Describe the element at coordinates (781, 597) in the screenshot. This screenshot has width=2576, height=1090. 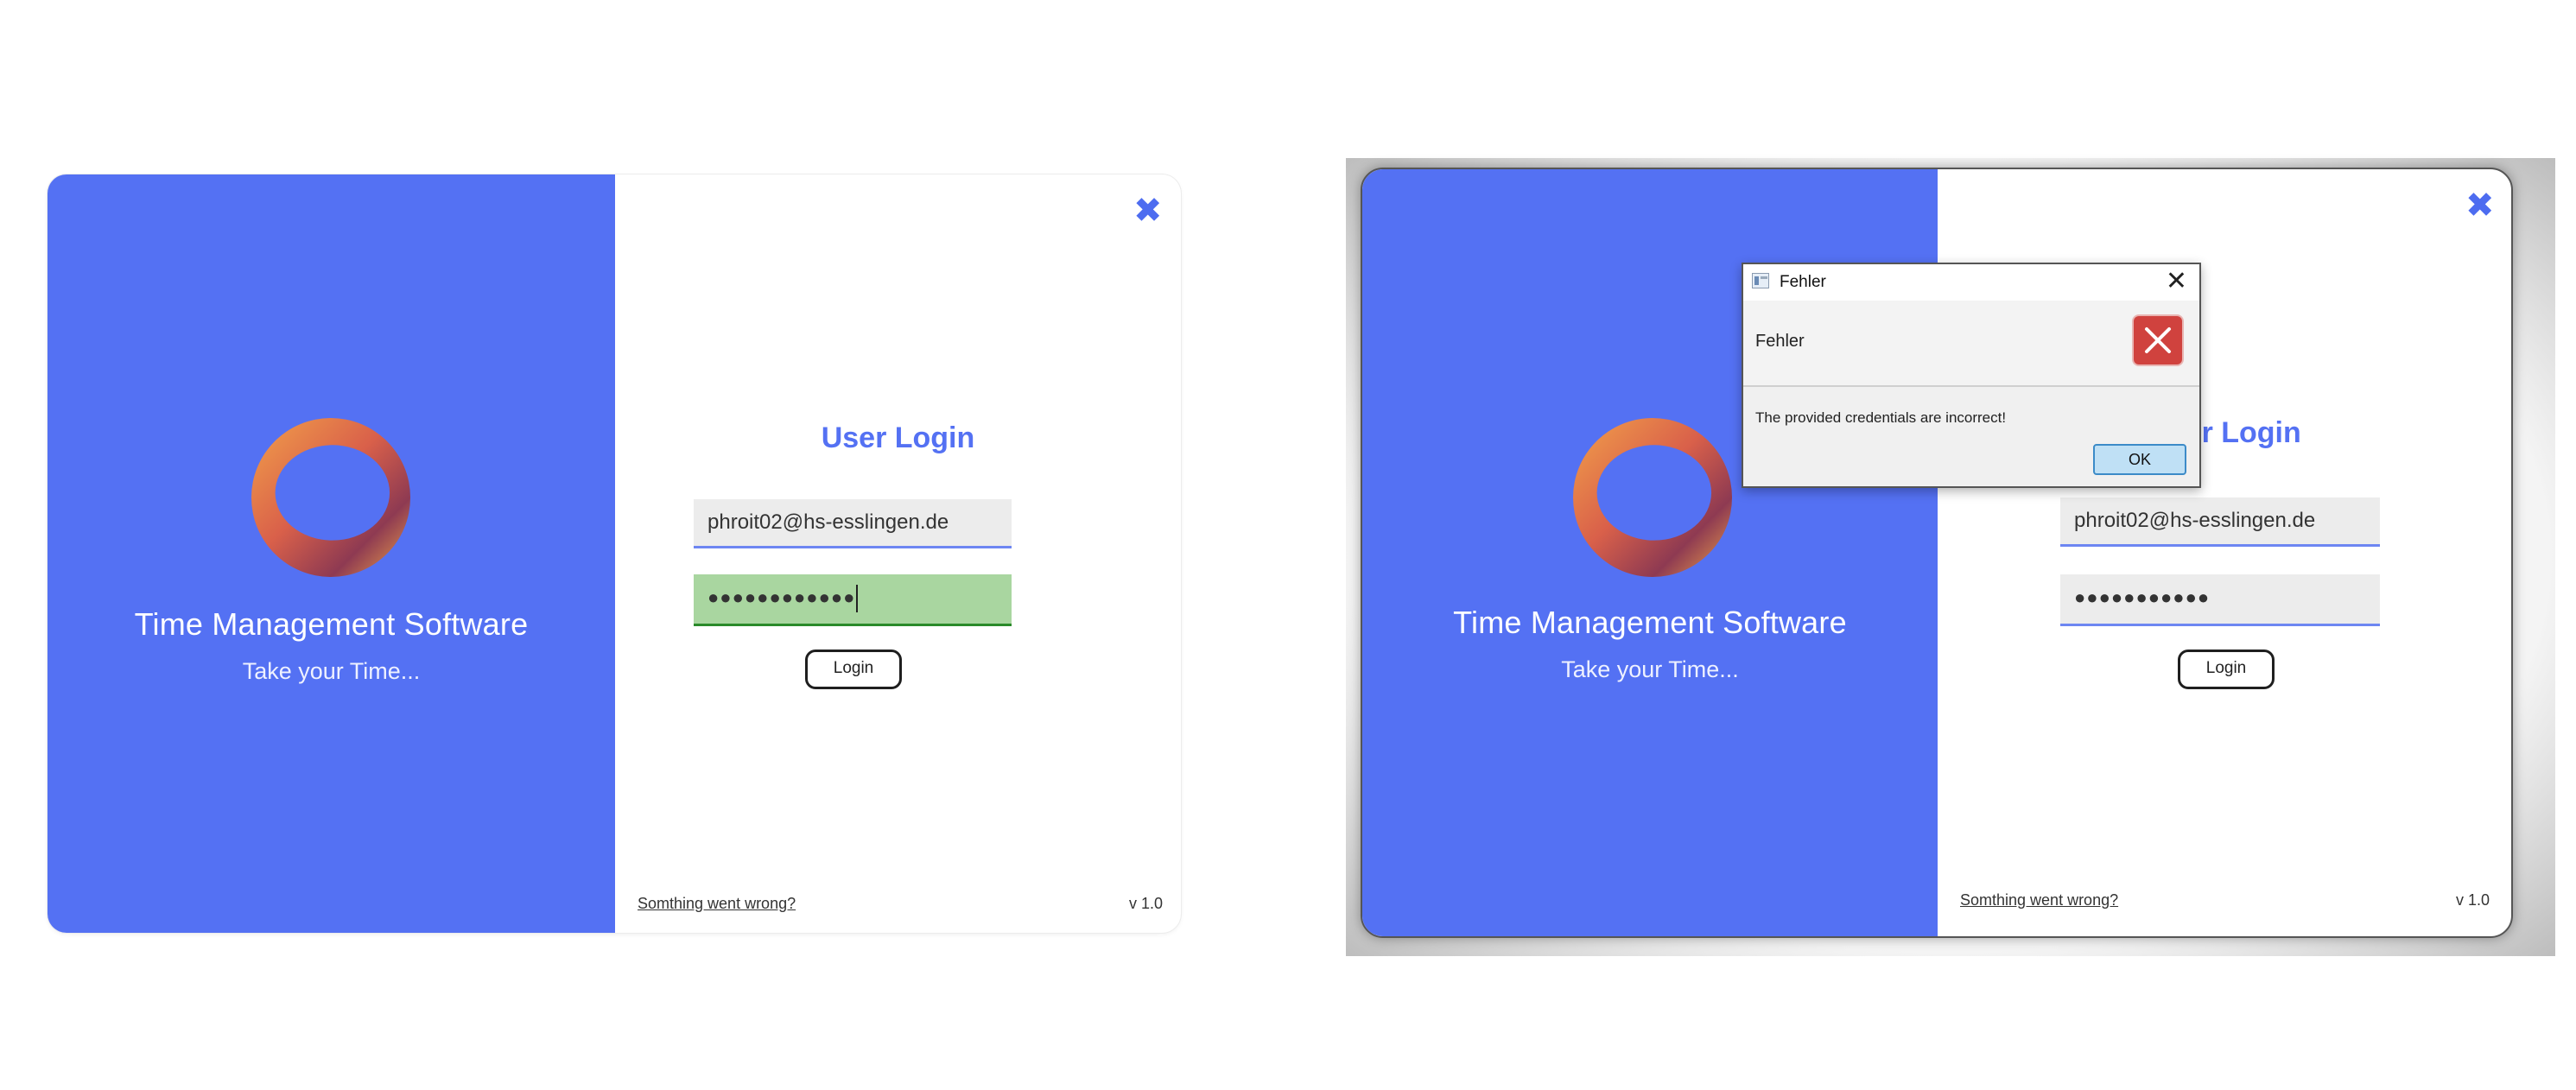
I see `password-dots: ●●●●●●●●●●●●` at that location.